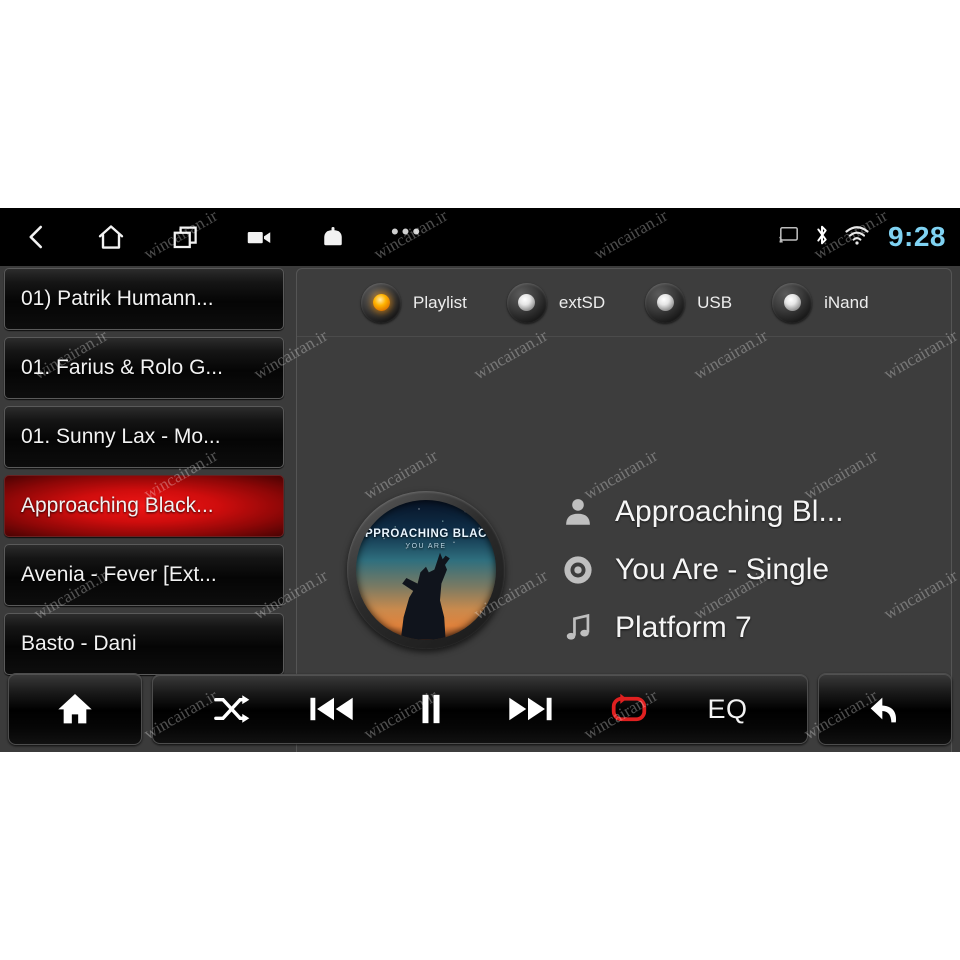  I want to click on eq-button: EQ, so click(728, 709).